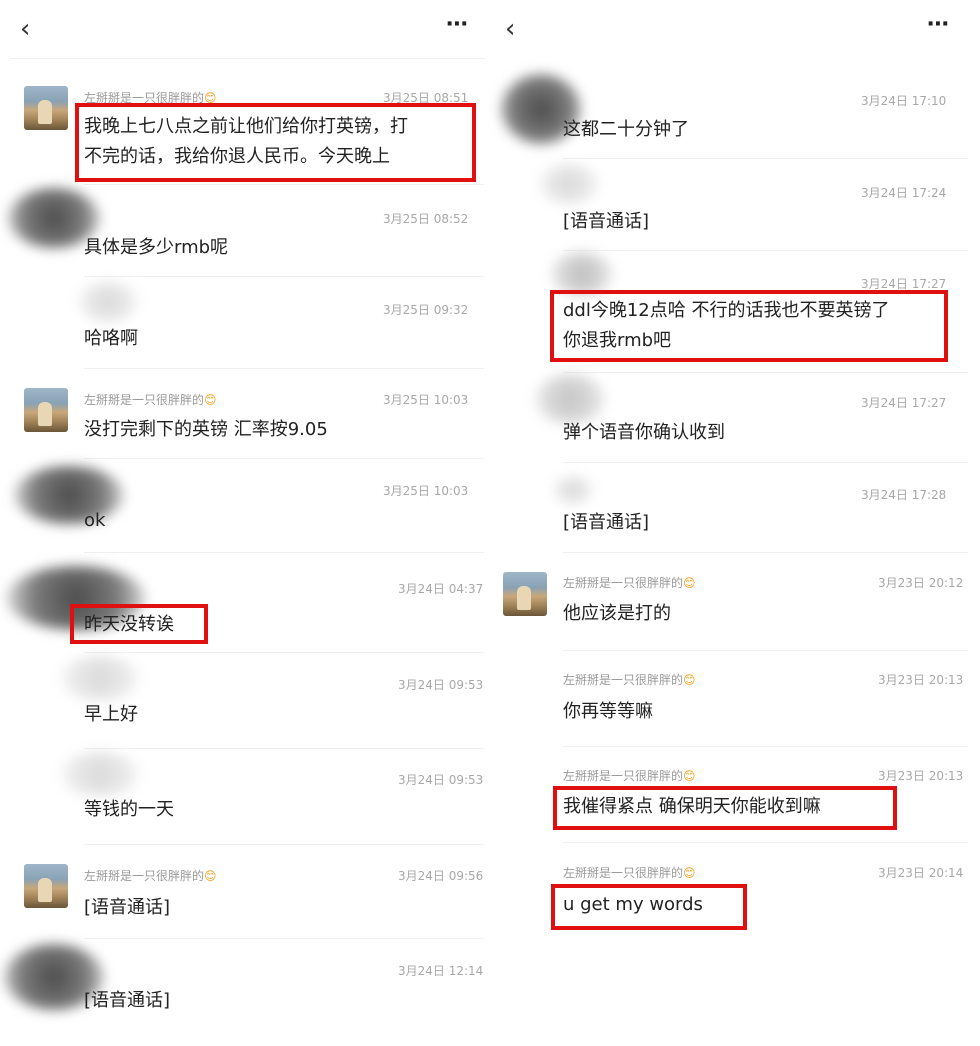 Image resolution: width=980 pixels, height=1046 pixels. What do you see at coordinates (441, 971) in the screenshot?
I see `message-time: 3月24日 12:14` at bounding box center [441, 971].